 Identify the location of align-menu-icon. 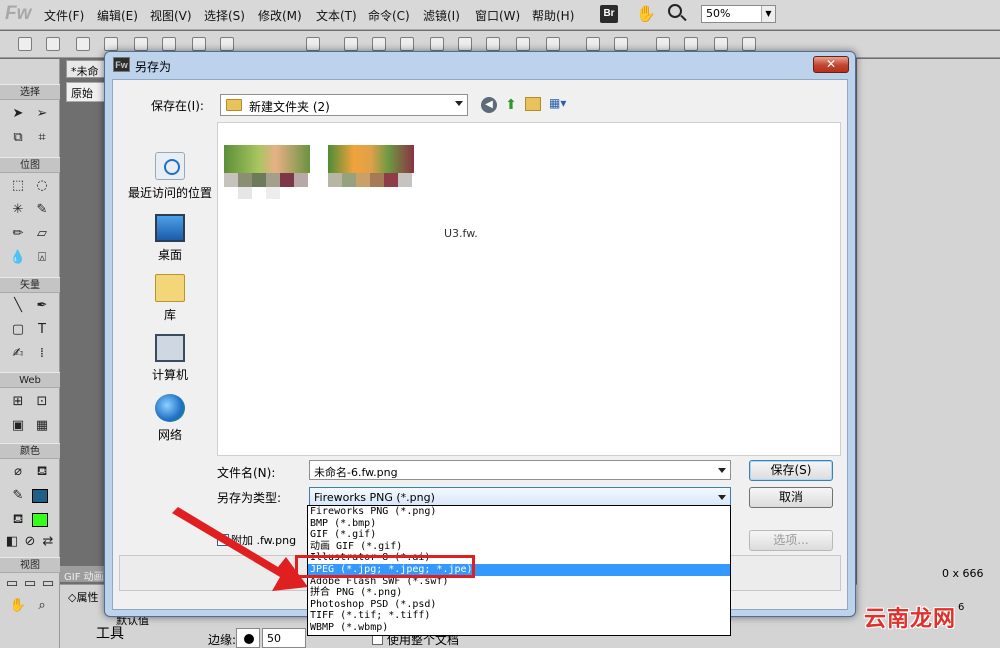
(621, 44).